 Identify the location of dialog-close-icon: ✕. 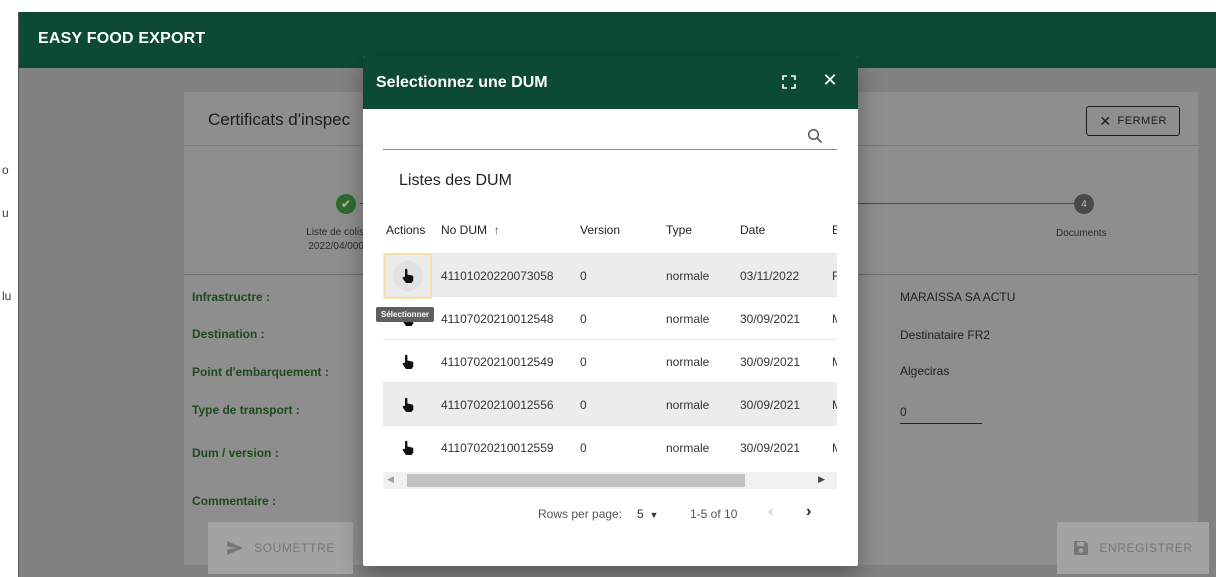
(830, 82).